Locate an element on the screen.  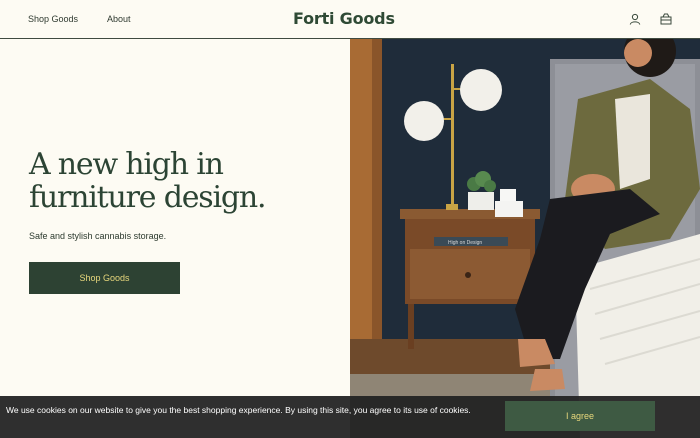
nav-shop-goods: Shop Goods is located at coordinates (53, 19).